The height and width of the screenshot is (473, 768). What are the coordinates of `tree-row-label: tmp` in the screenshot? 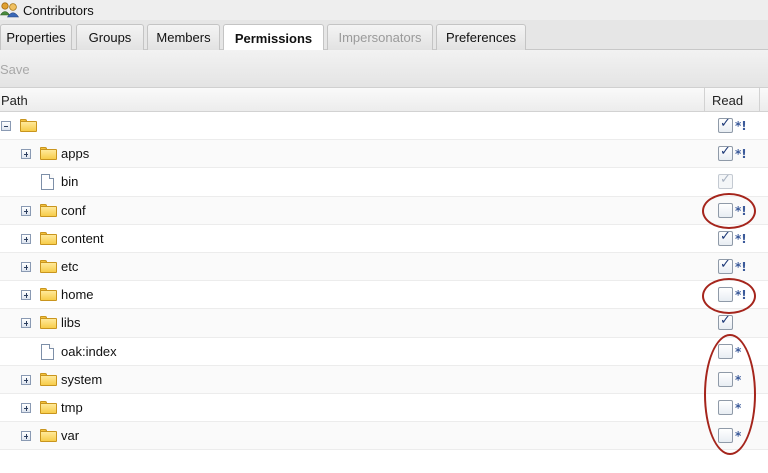 It's located at (72, 407).